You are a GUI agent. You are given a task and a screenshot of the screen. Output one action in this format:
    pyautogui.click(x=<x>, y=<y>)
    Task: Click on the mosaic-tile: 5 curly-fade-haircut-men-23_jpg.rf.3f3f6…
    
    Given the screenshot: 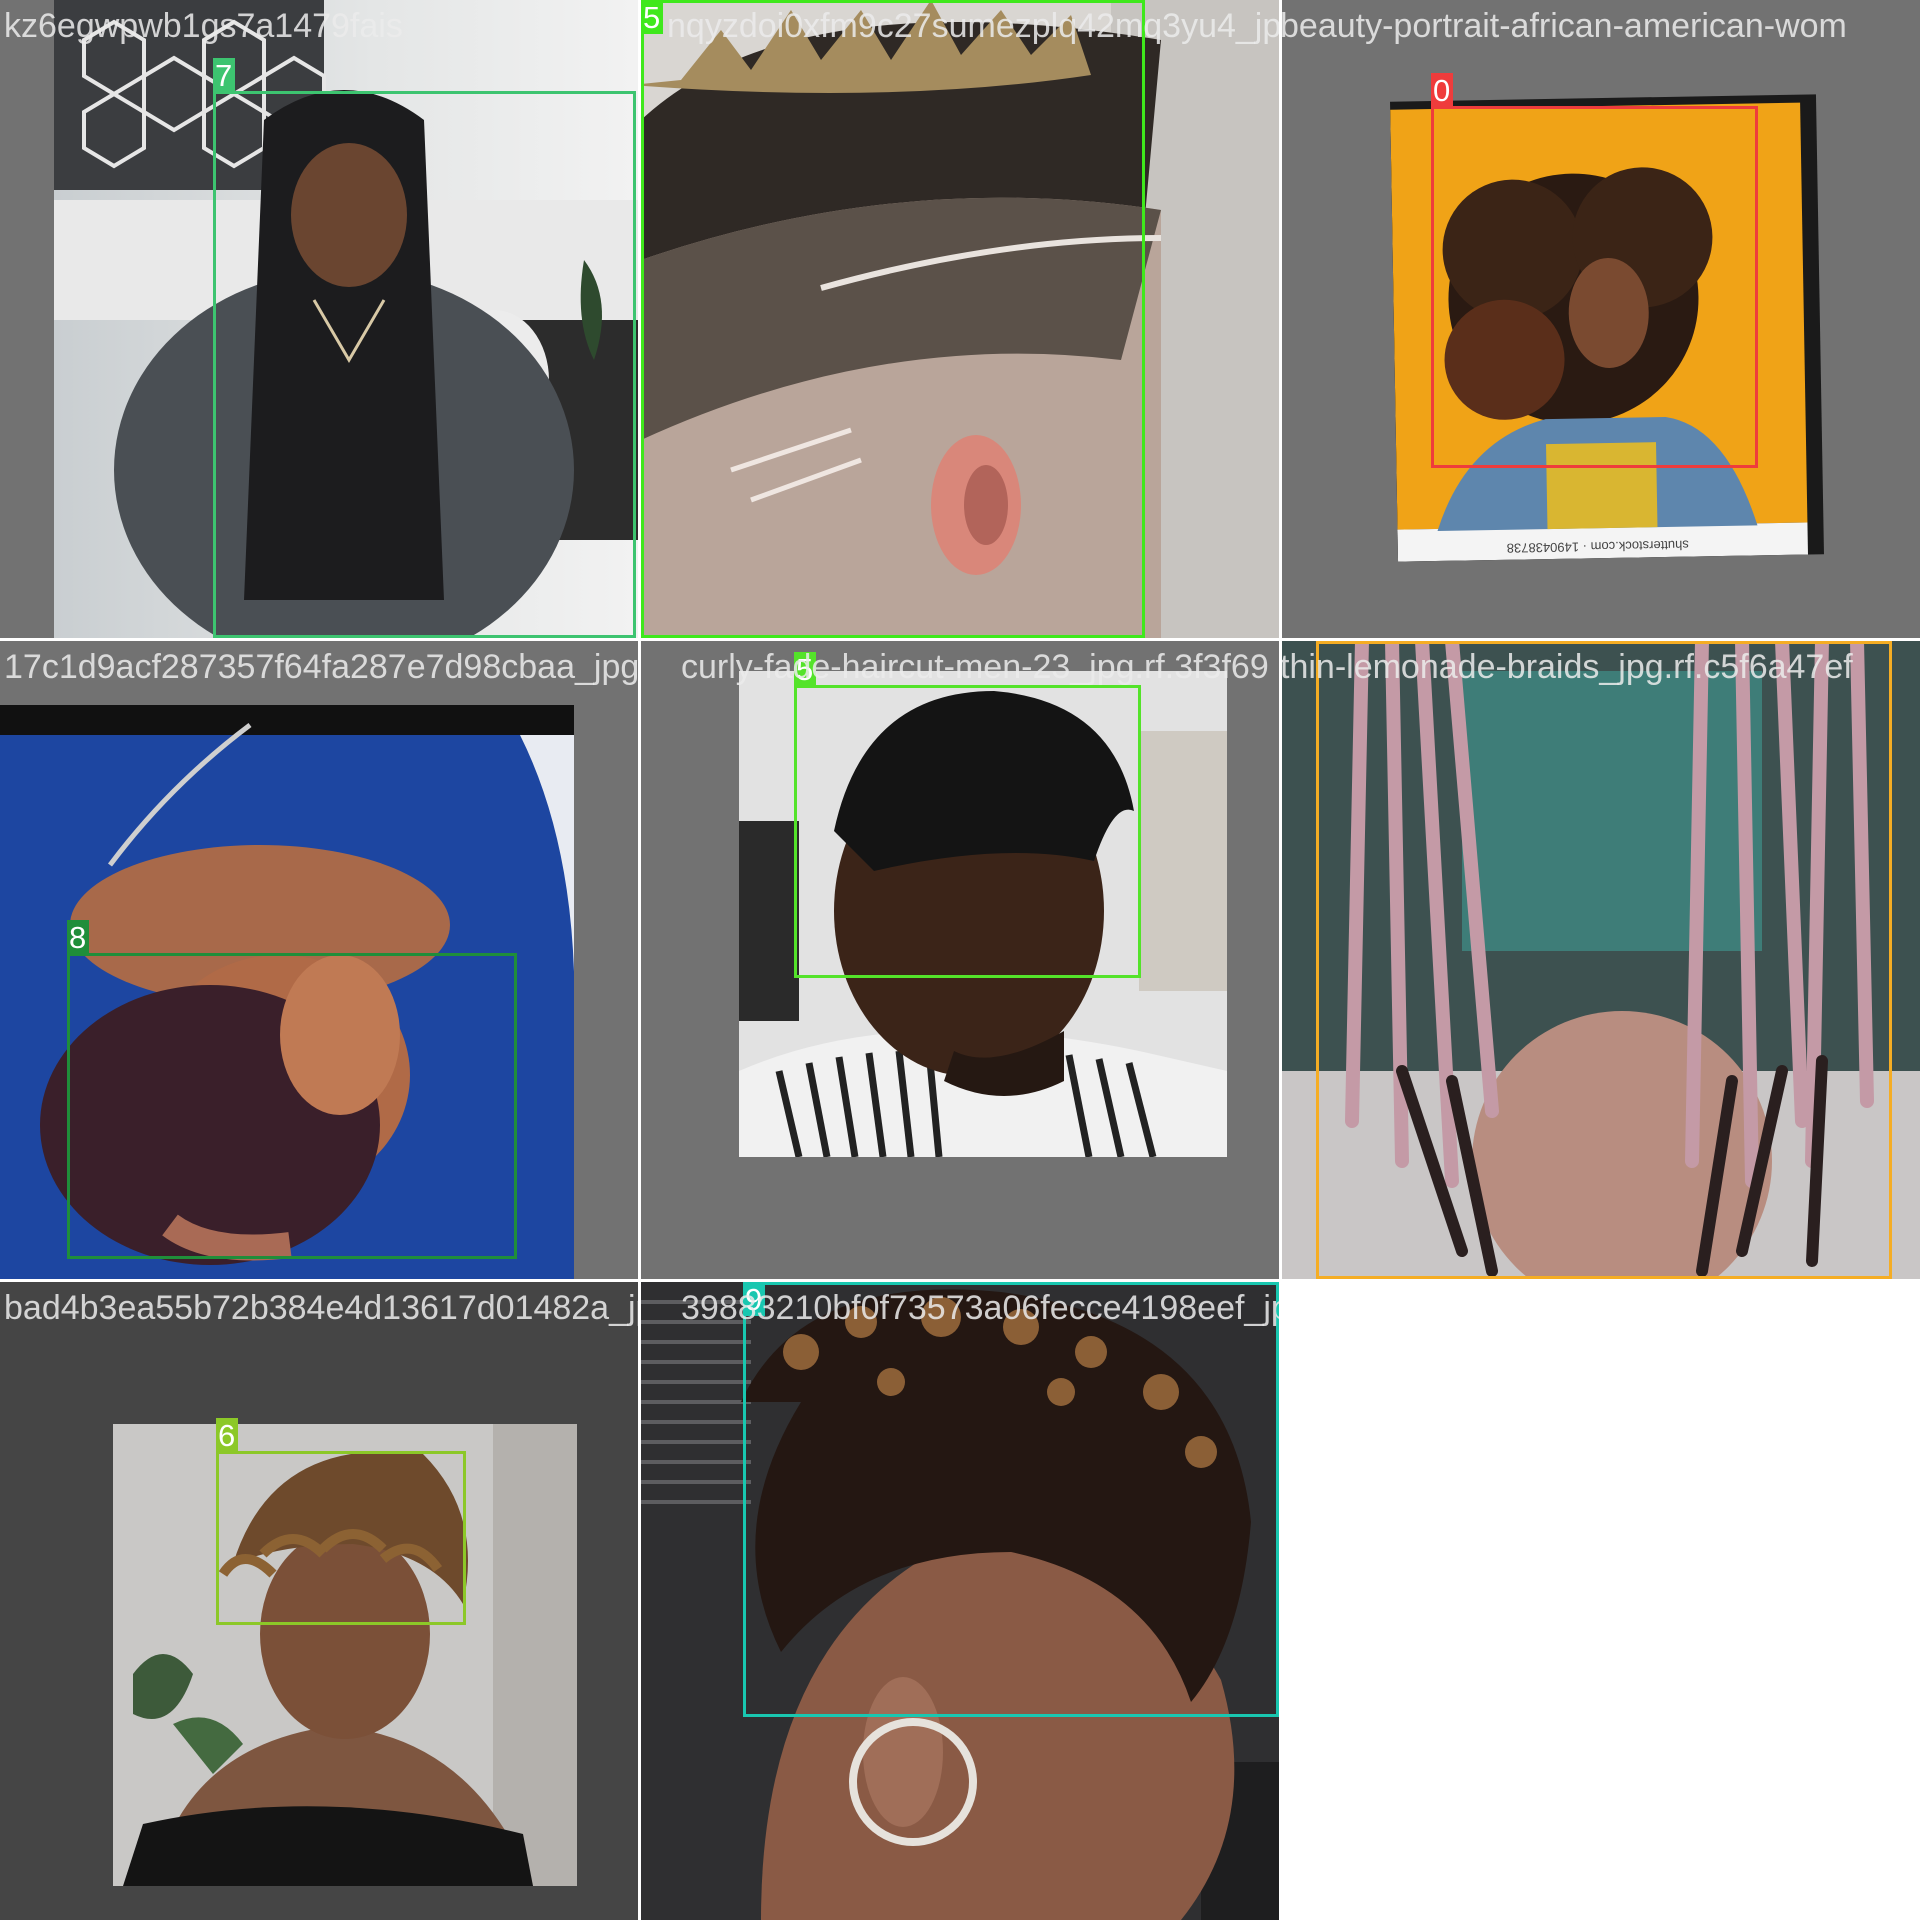 What is the action you would take?
    pyautogui.click(x=960, y=960)
    